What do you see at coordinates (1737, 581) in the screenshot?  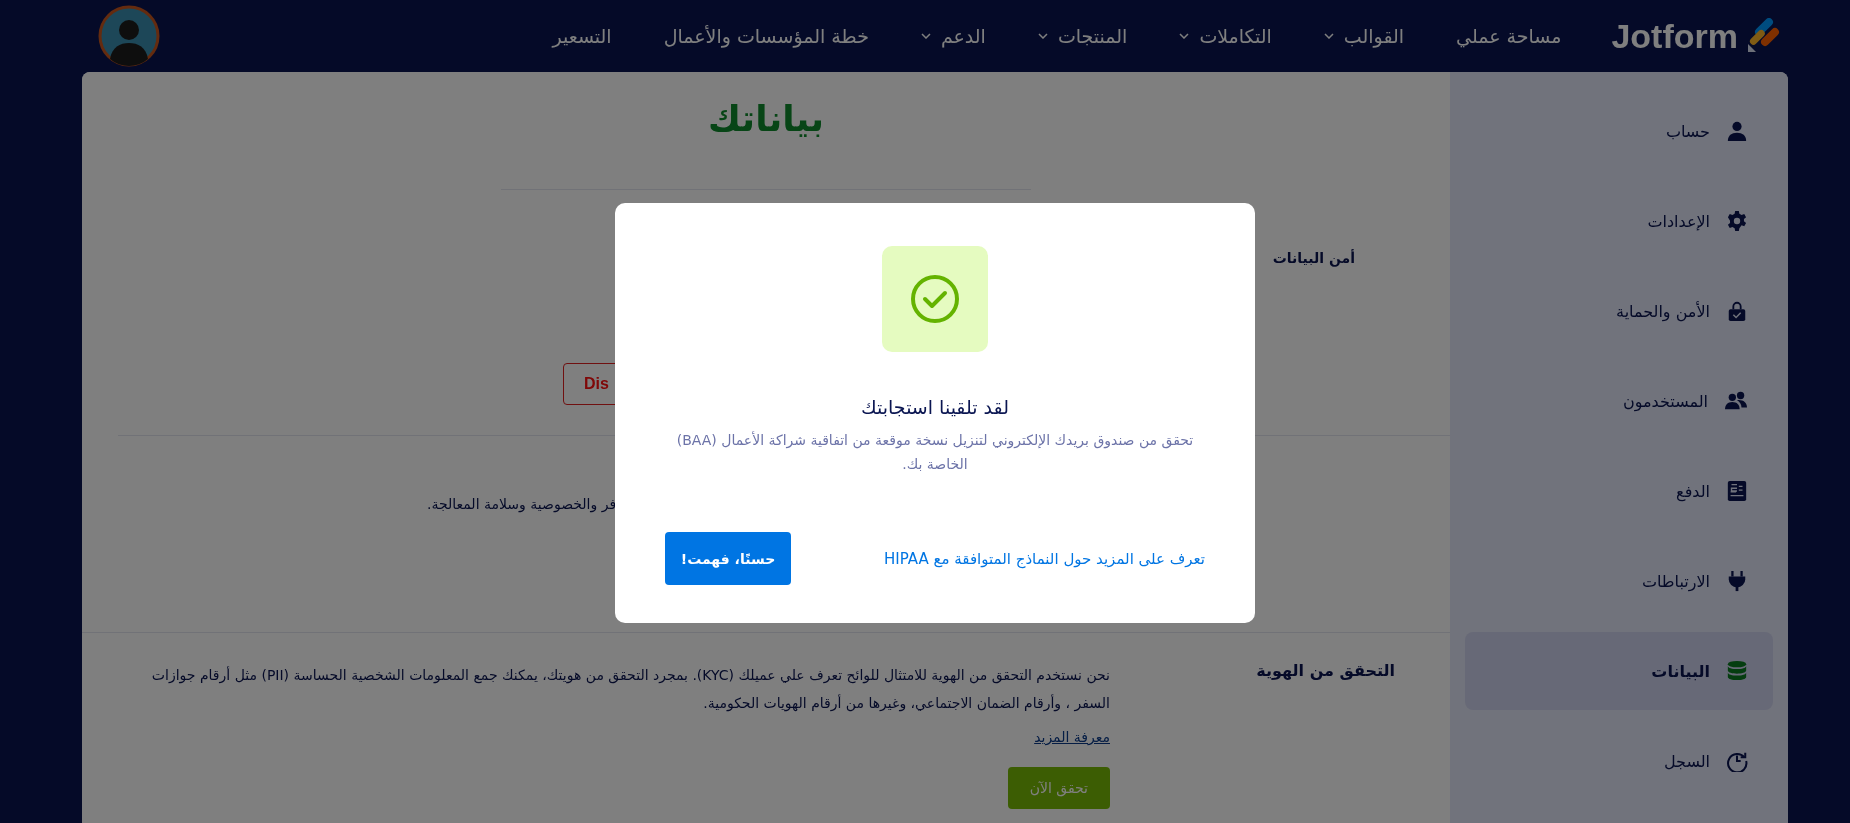 I see `plug-icon` at bounding box center [1737, 581].